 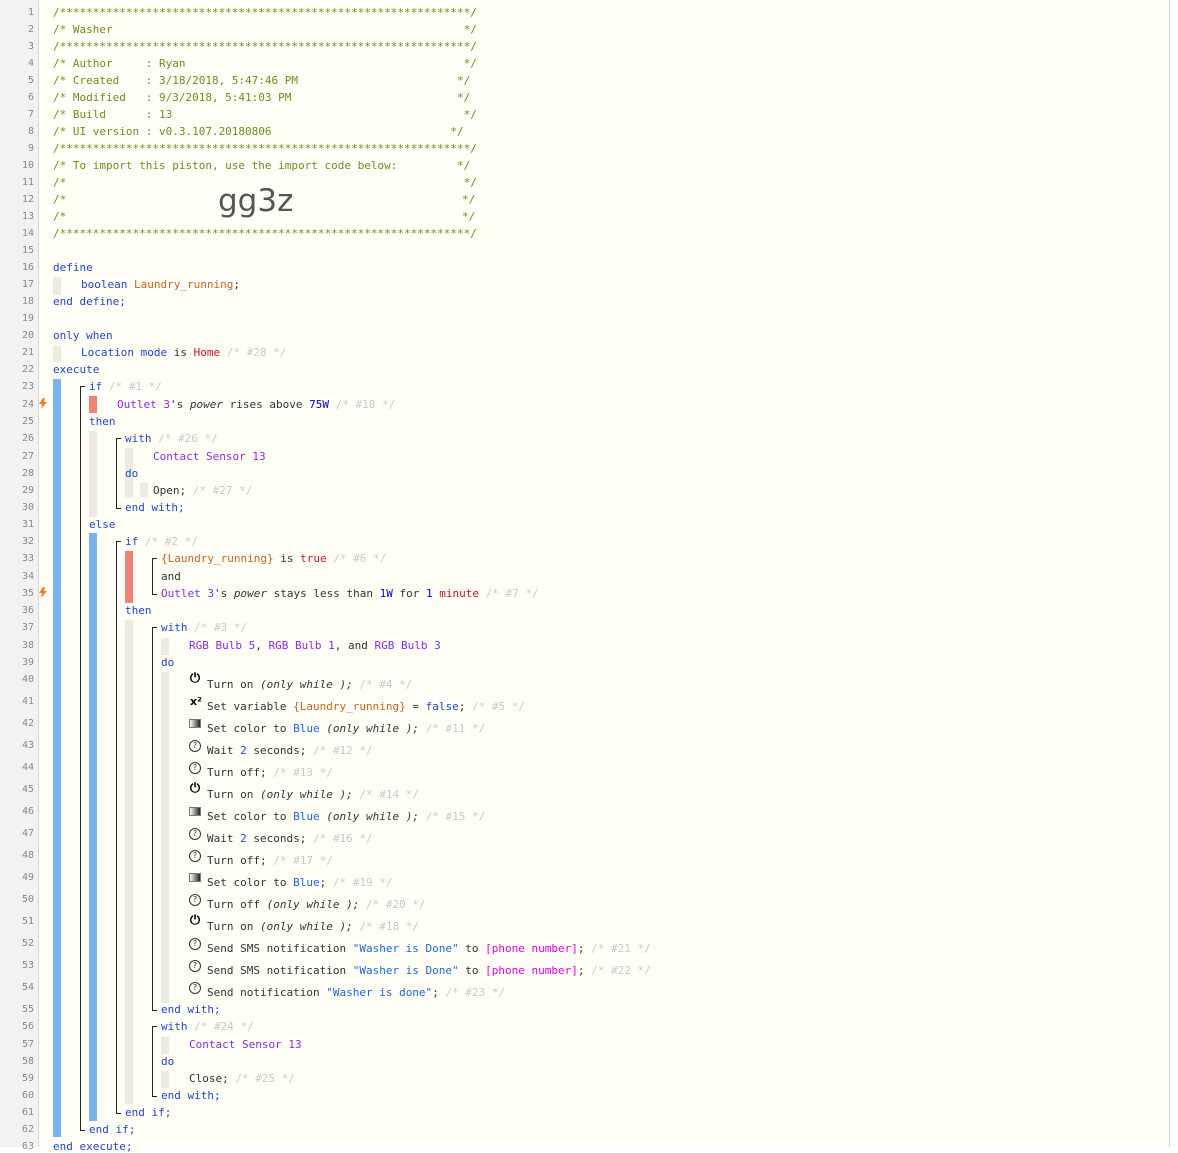 I want to click on if-statement-1: if /* #1 */, so click(x=125, y=386).